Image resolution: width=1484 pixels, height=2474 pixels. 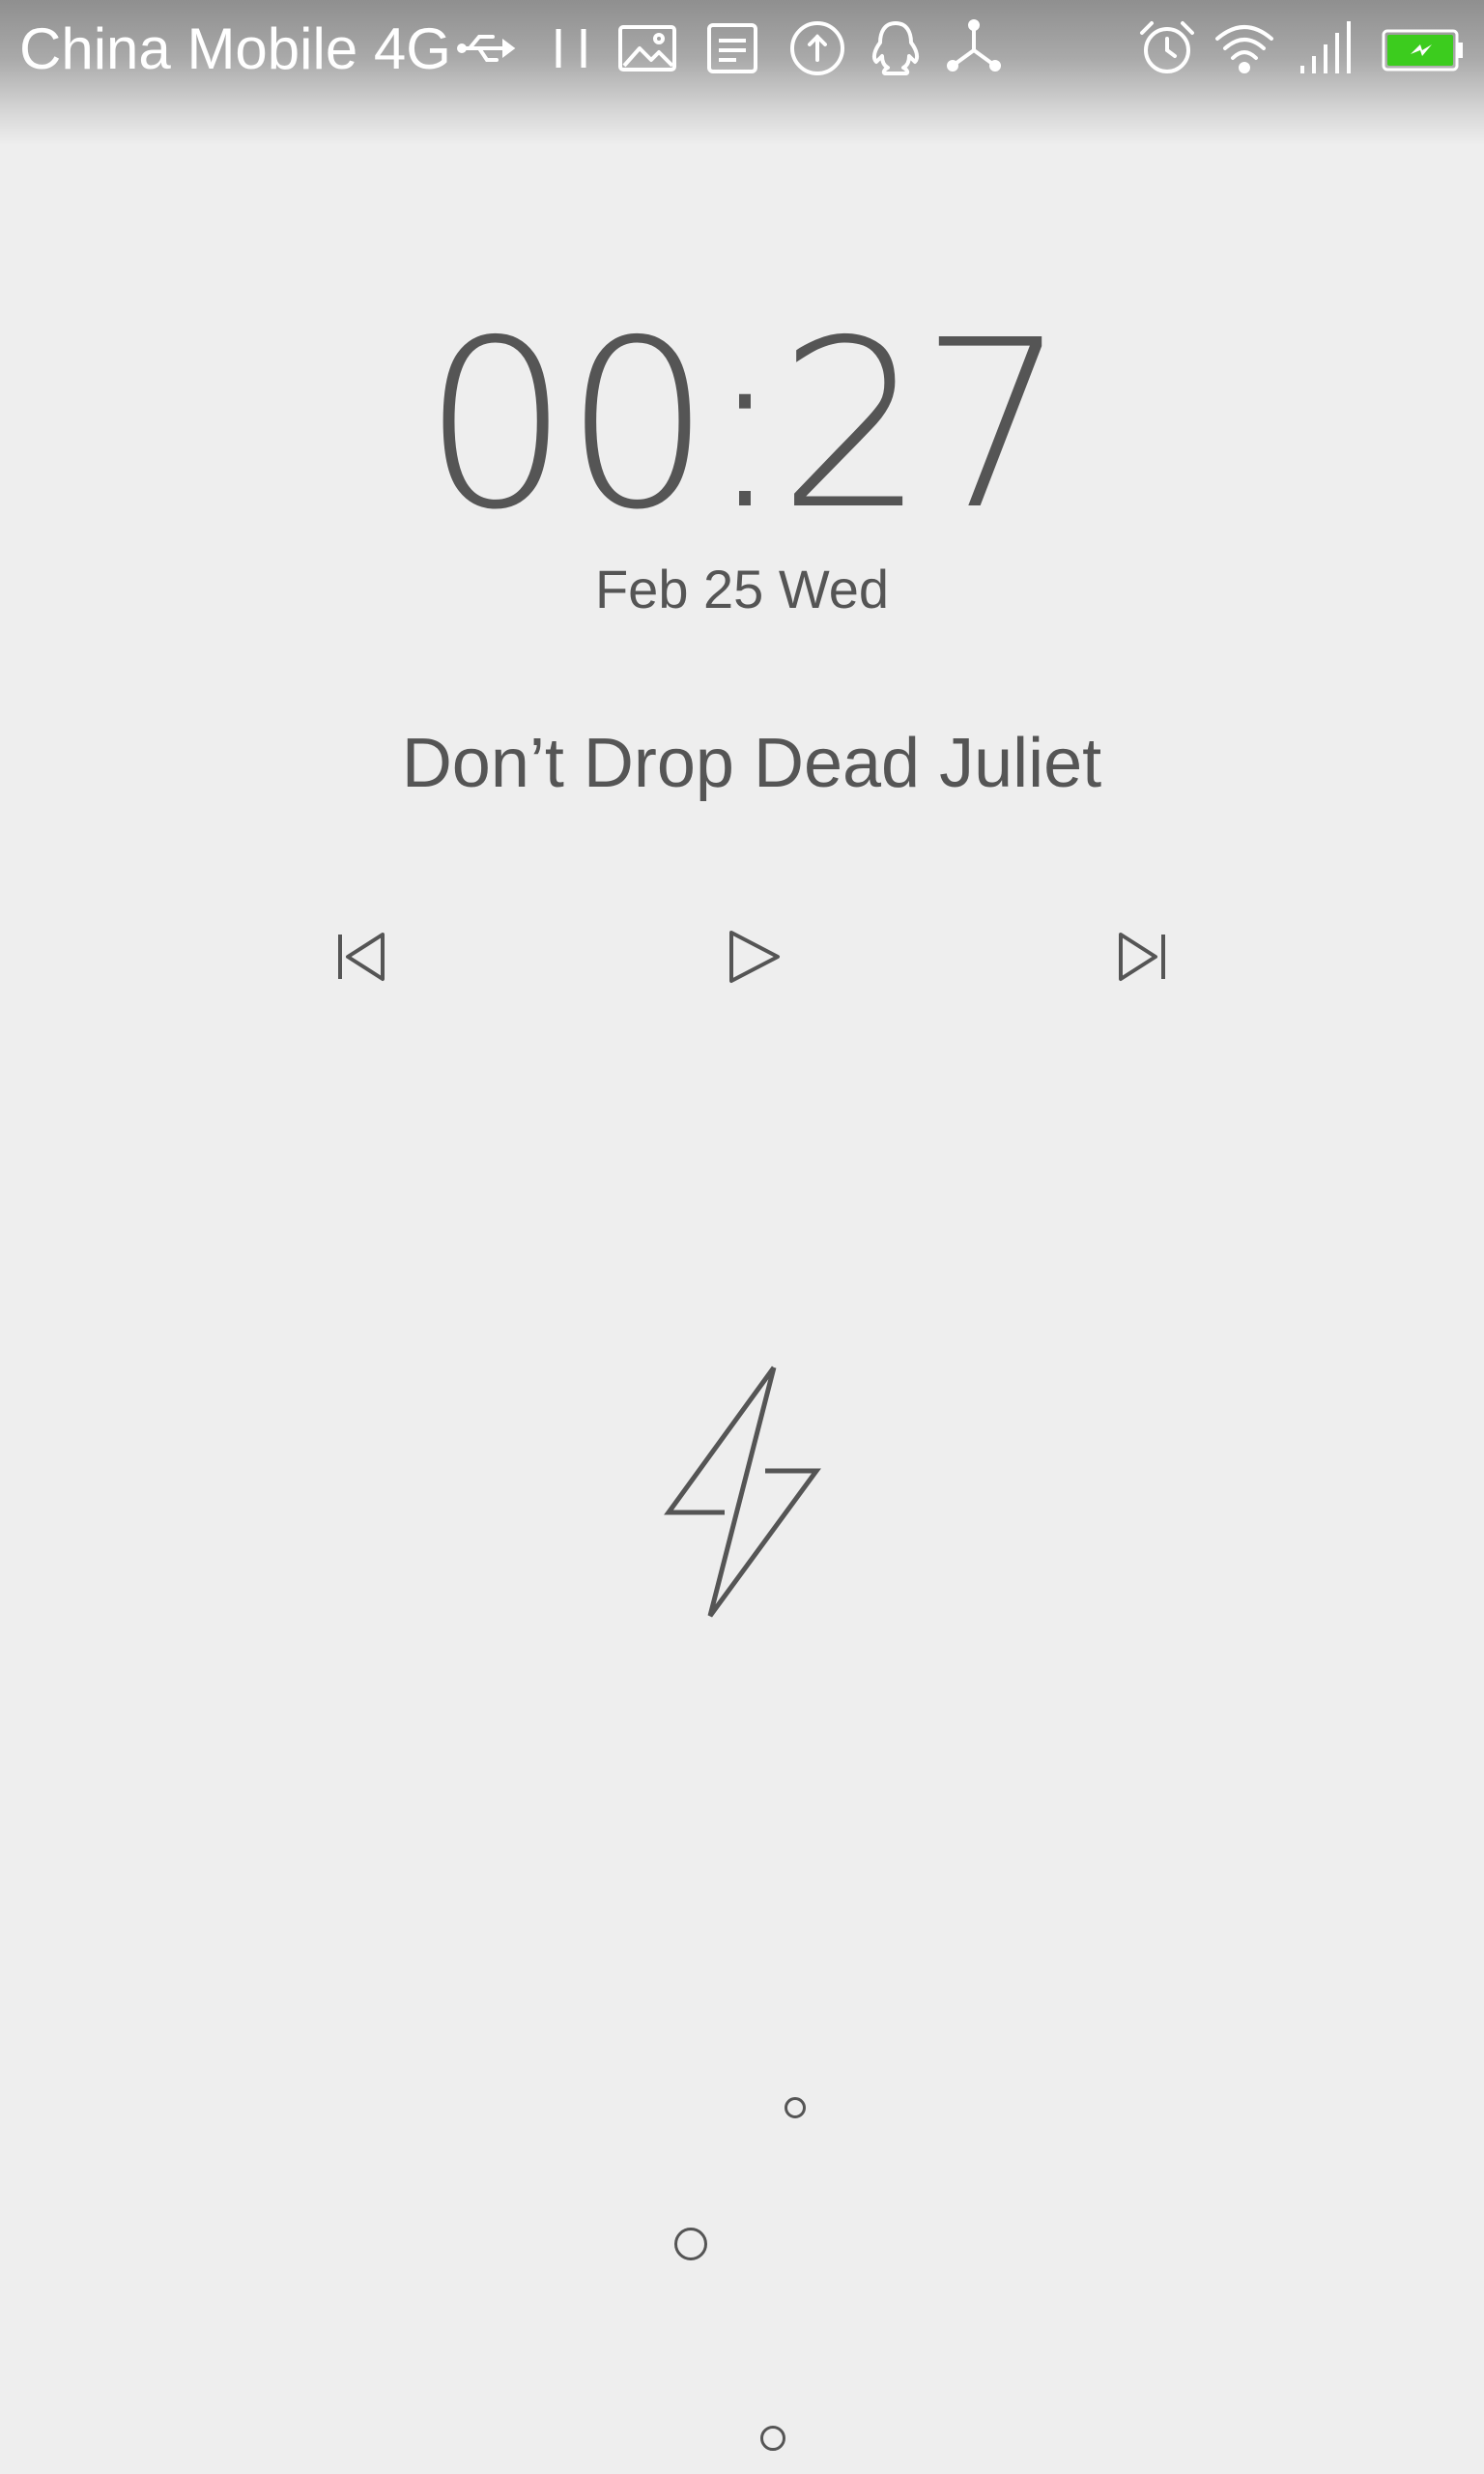 What do you see at coordinates (974, 48) in the screenshot?
I see `share-icon` at bounding box center [974, 48].